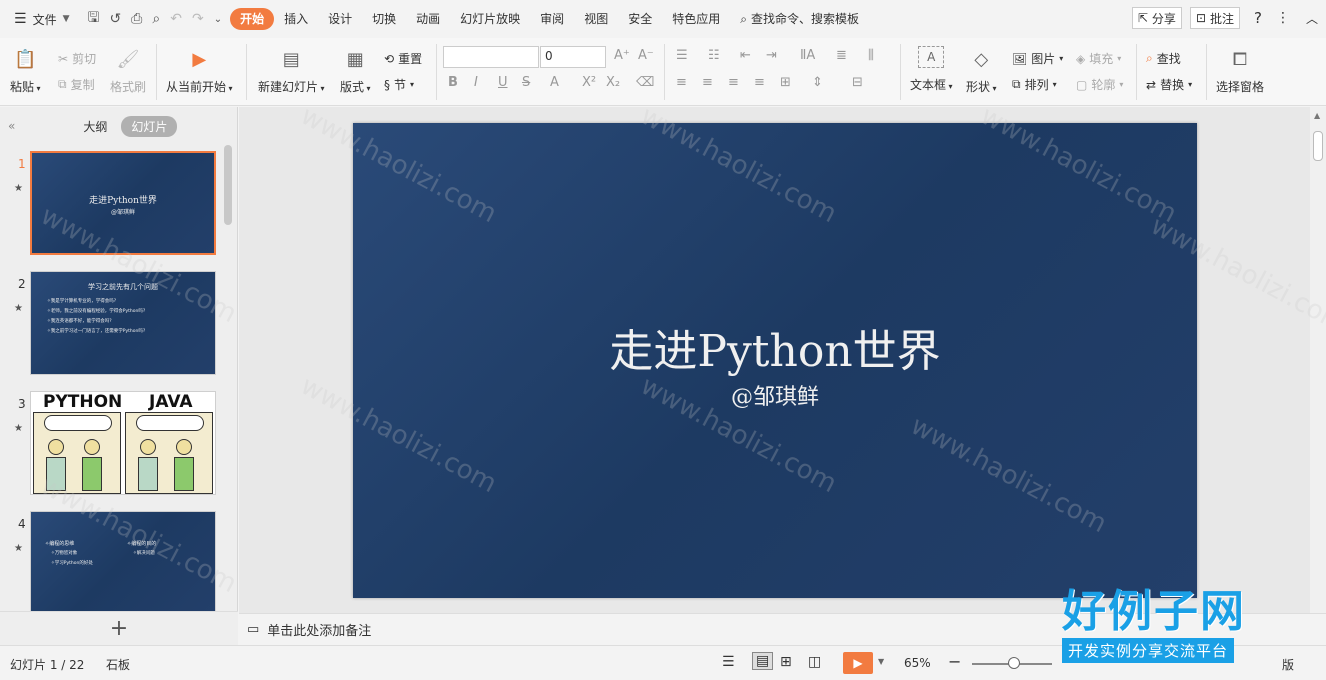  Describe the element at coordinates (252, 19) in the screenshot. I see `tab-start: 开始` at that location.